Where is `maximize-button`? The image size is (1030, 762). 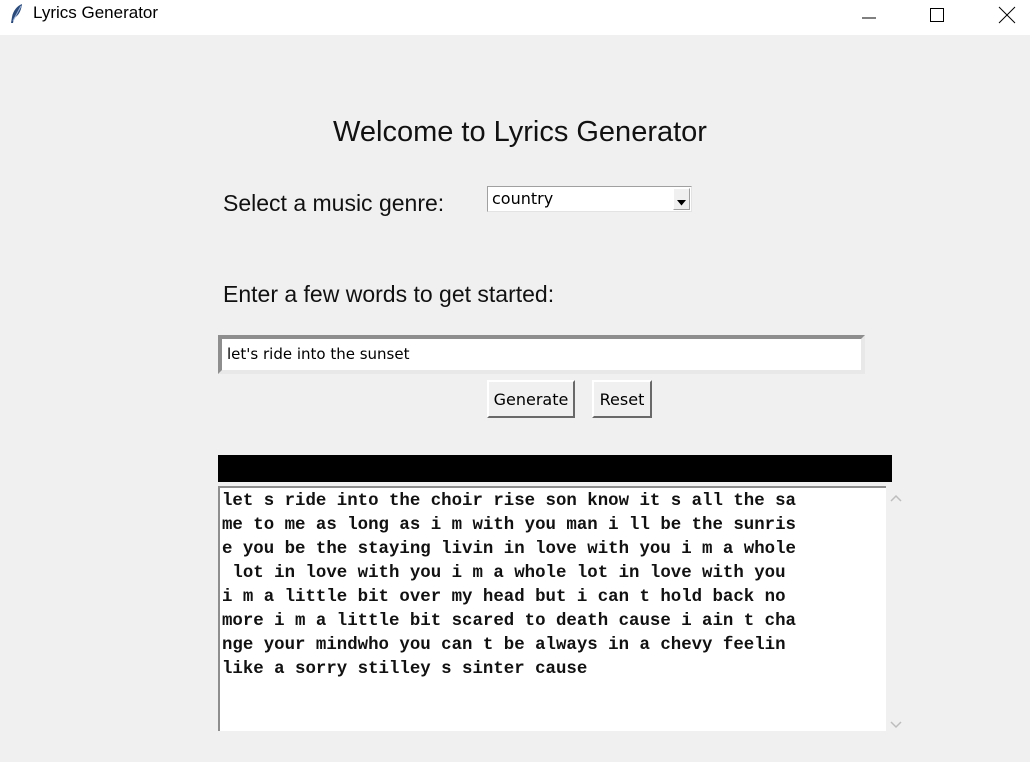 maximize-button is located at coordinates (937, 15).